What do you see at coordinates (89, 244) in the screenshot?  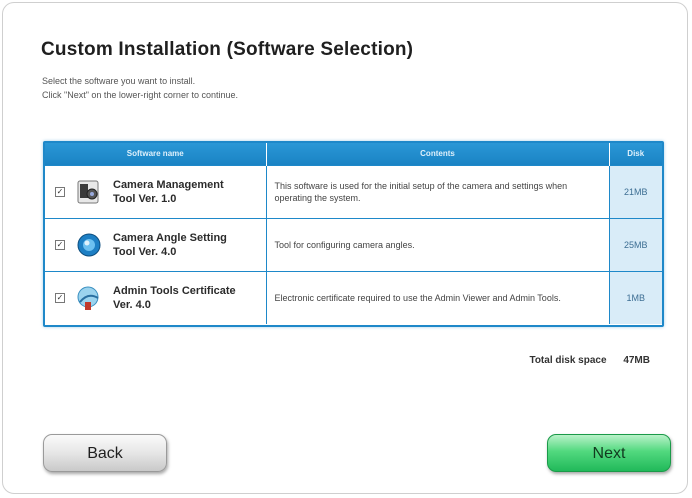 I see `camera-angle-icon` at bounding box center [89, 244].